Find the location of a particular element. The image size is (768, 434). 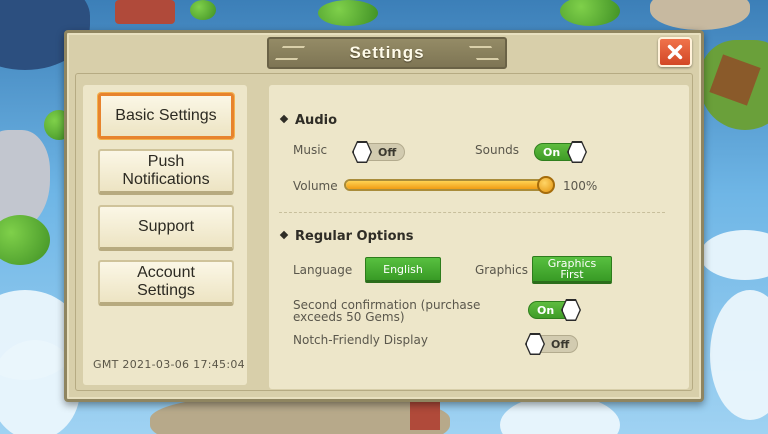

notch-toggle: Off is located at coordinates (551, 344).